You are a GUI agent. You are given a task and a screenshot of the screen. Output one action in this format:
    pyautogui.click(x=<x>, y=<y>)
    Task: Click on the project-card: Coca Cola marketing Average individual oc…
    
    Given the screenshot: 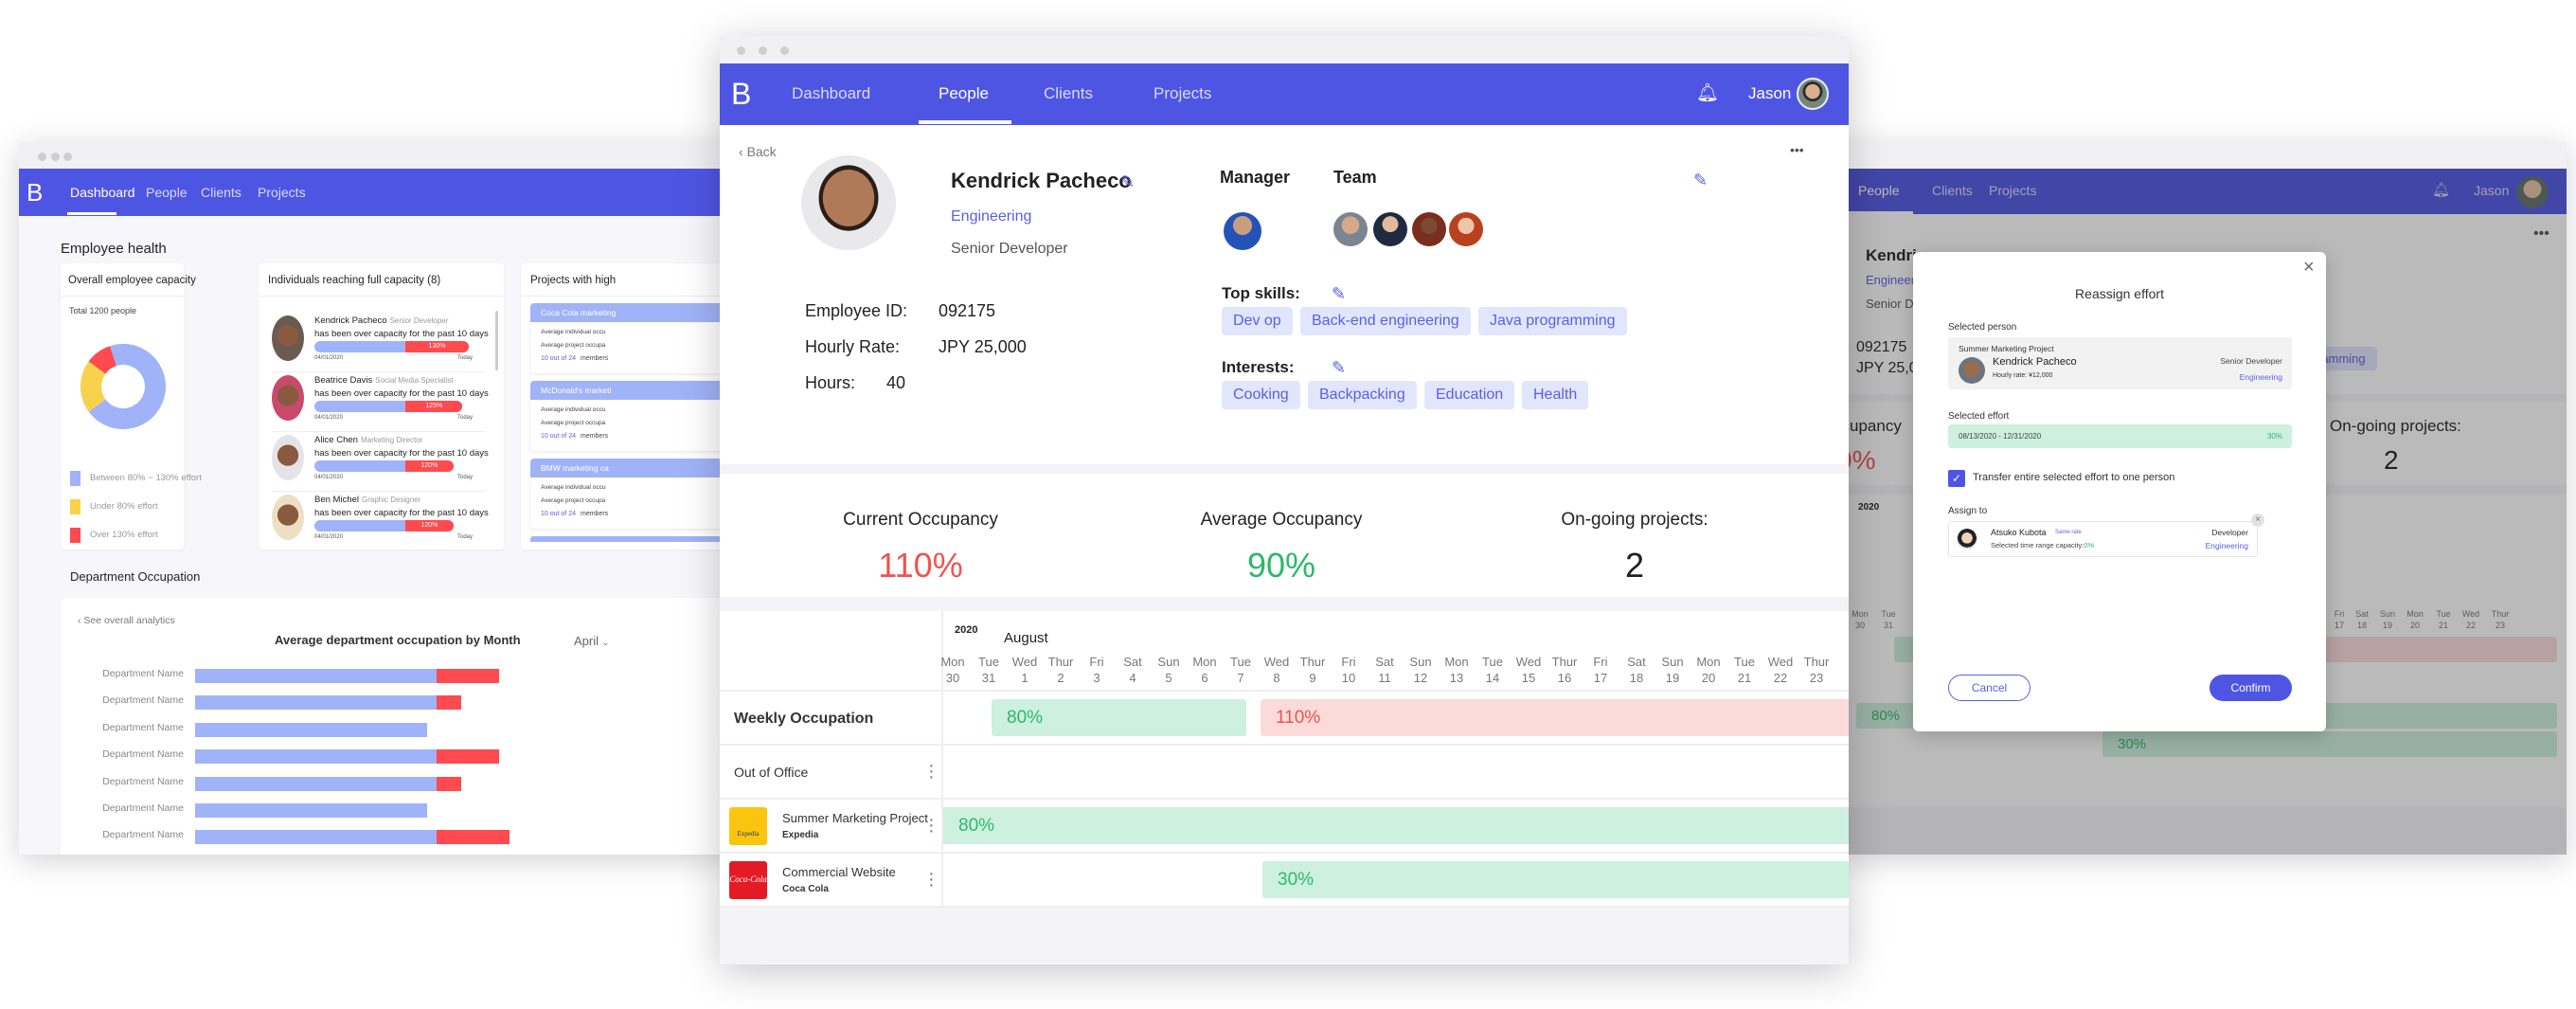 What is the action you would take?
    pyautogui.click(x=634, y=338)
    